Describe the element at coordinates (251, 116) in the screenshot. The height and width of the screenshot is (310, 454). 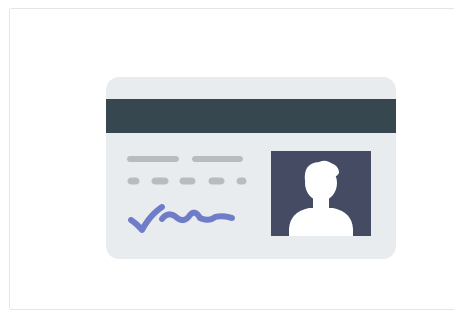
I see `magnetic-stripe` at that location.